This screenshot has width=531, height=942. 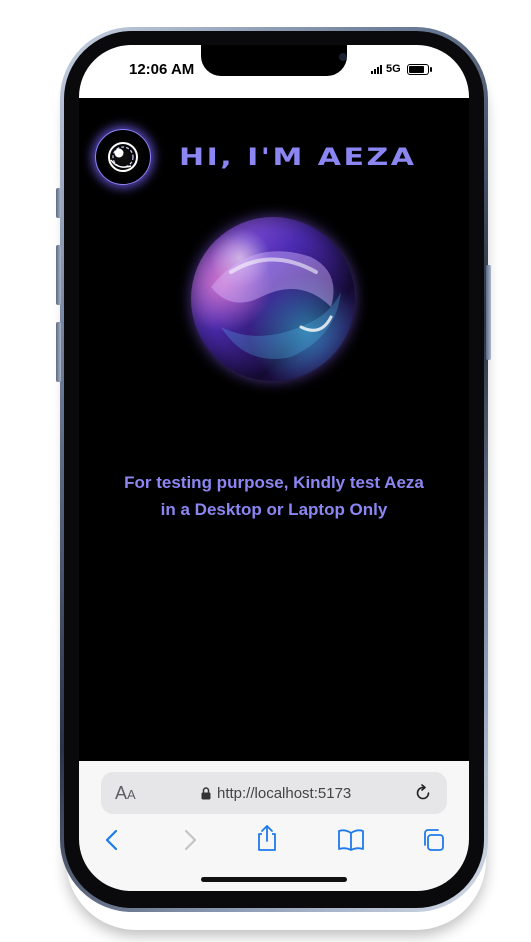 I want to click on status-indicators: 5G, so click(x=401, y=69).